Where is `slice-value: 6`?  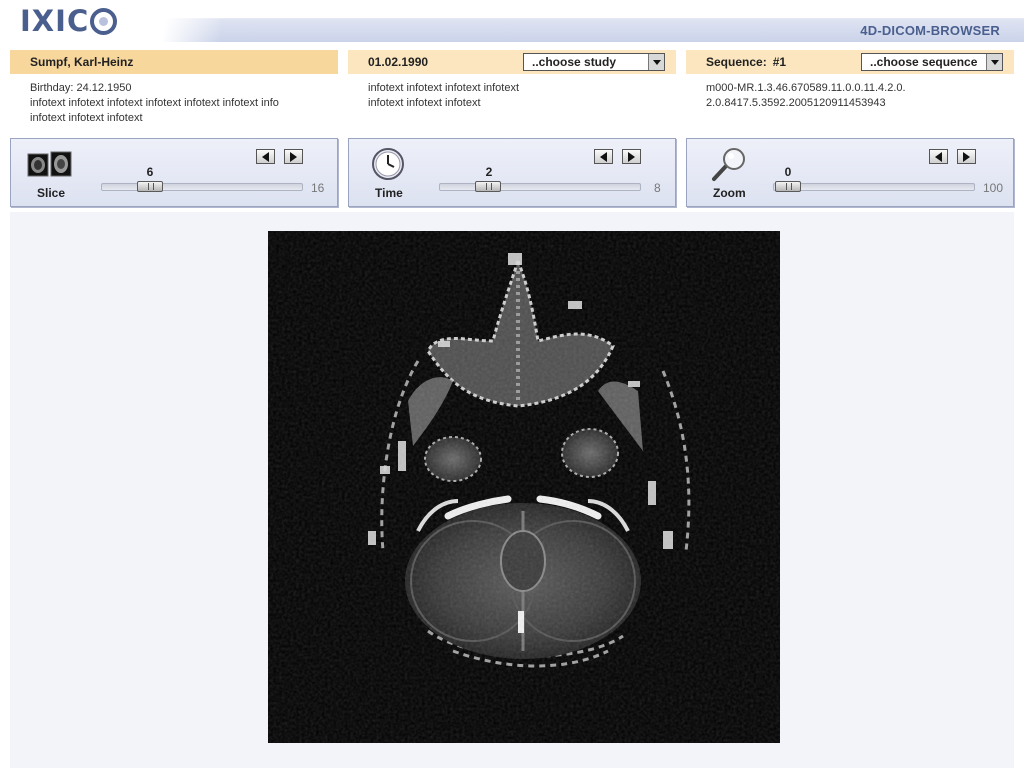
slice-value: 6 is located at coordinates (150, 172).